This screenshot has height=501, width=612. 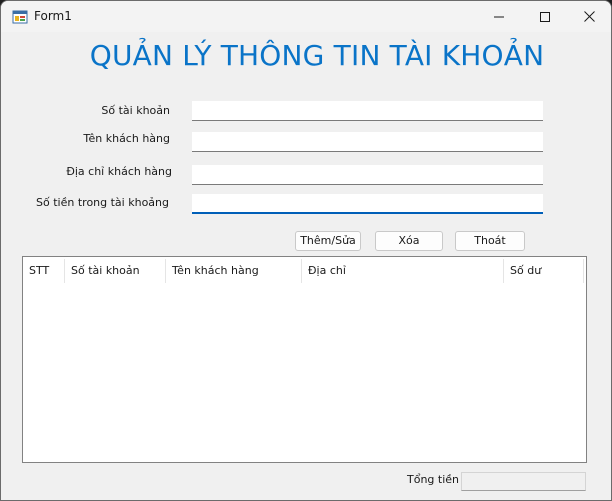 I want to click on delete-button: Xóa, so click(x=409, y=241).